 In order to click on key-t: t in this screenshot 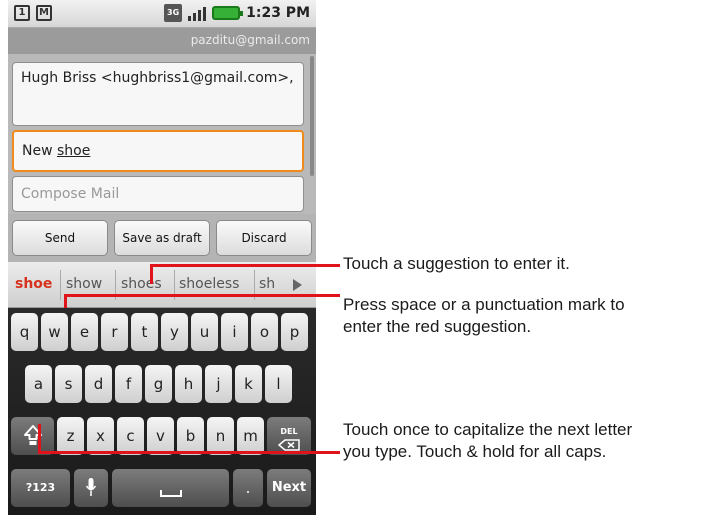, I will do `click(144, 332)`.